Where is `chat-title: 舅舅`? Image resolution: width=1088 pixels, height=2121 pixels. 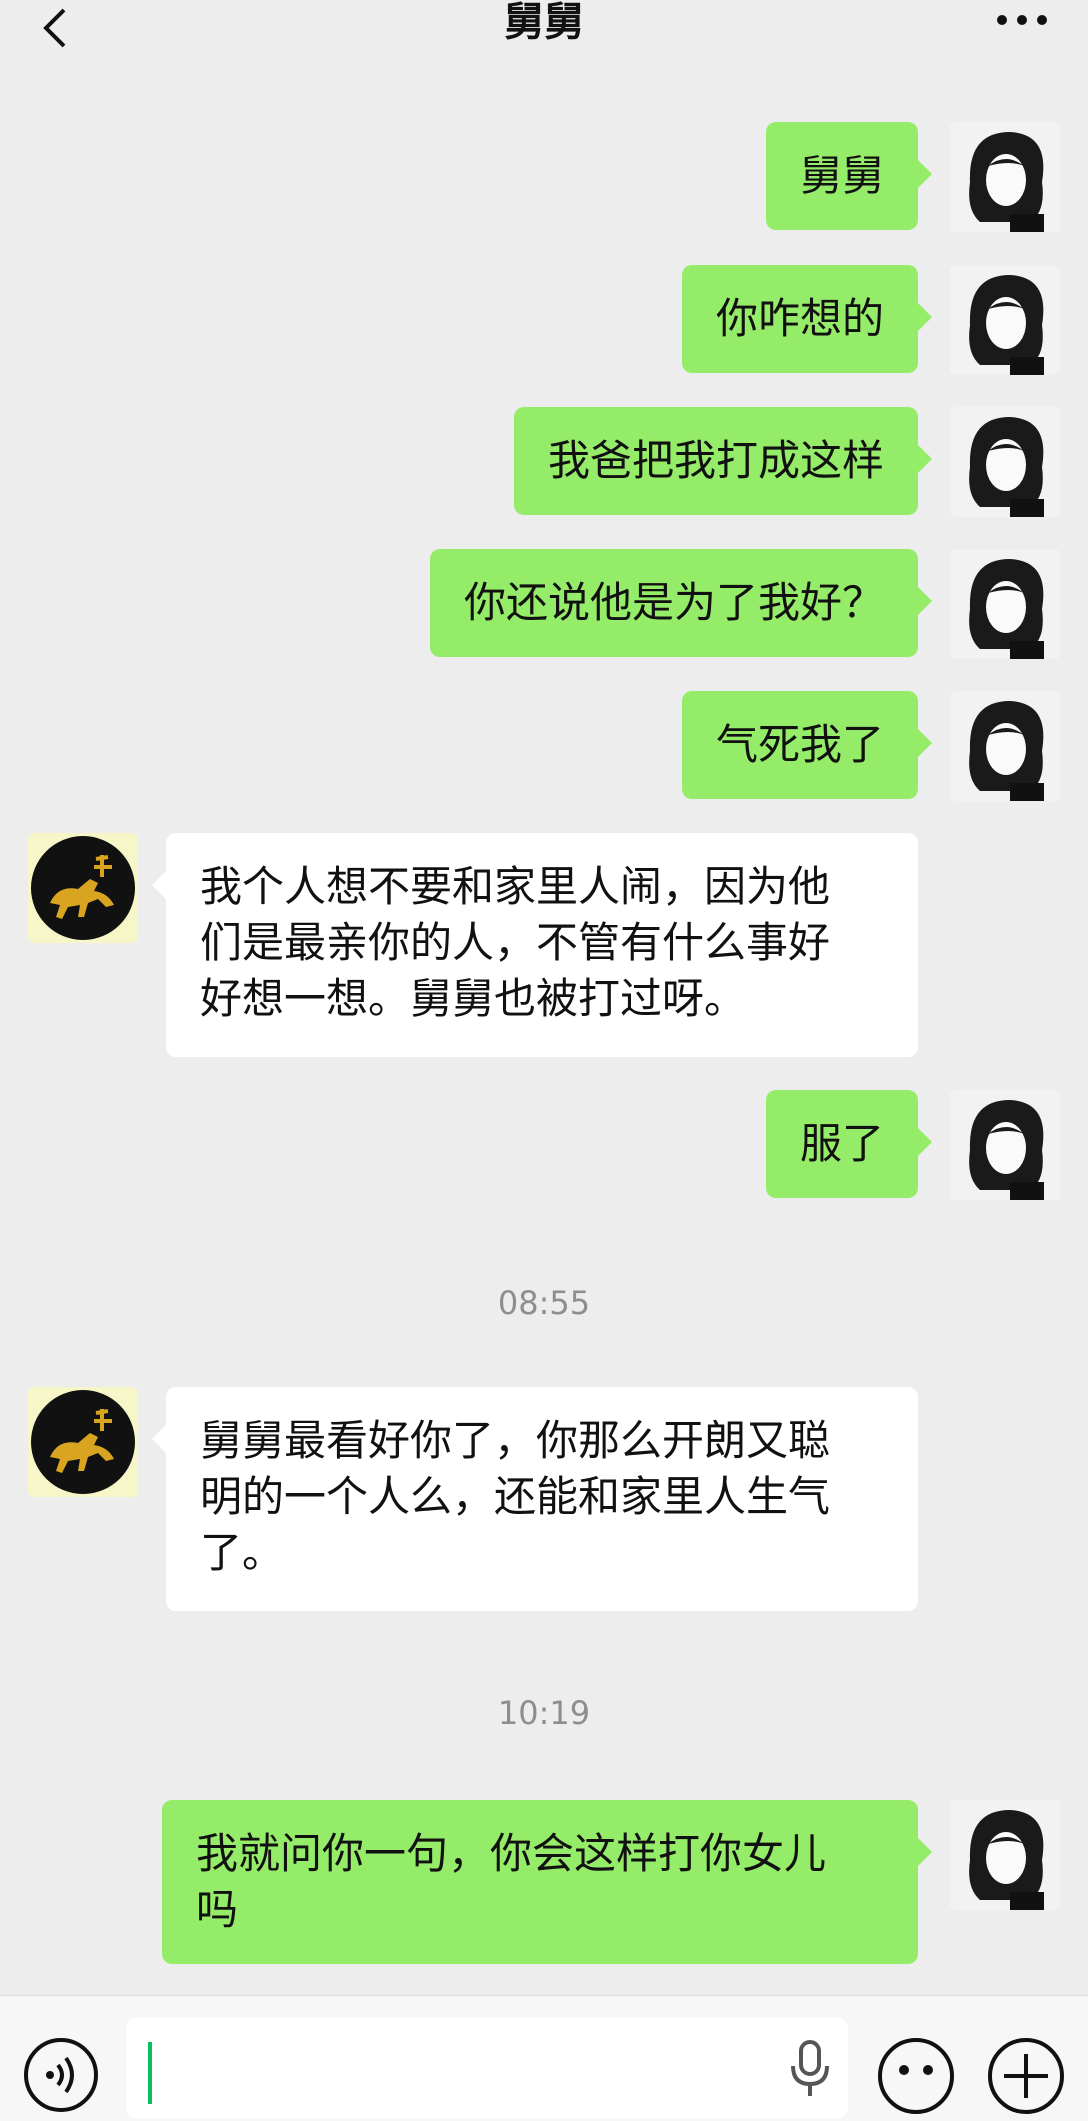
chat-title: 舅舅 is located at coordinates (544, 22).